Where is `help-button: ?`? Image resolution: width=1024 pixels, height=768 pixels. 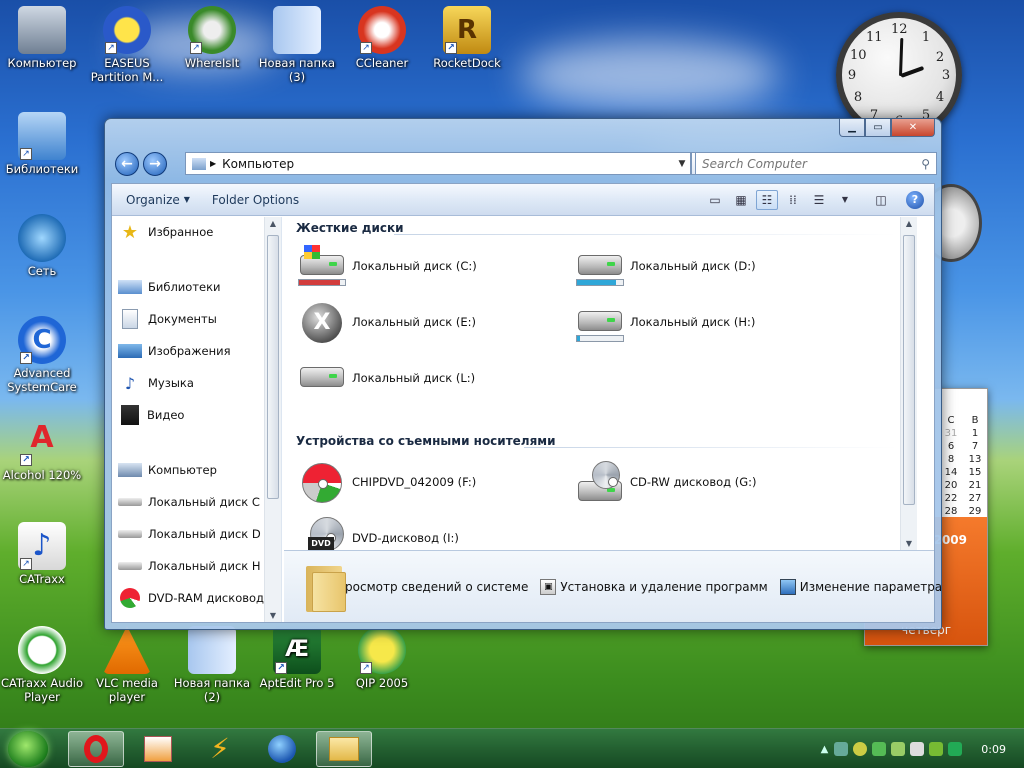
help-button: ? is located at coordinates (915, 199).